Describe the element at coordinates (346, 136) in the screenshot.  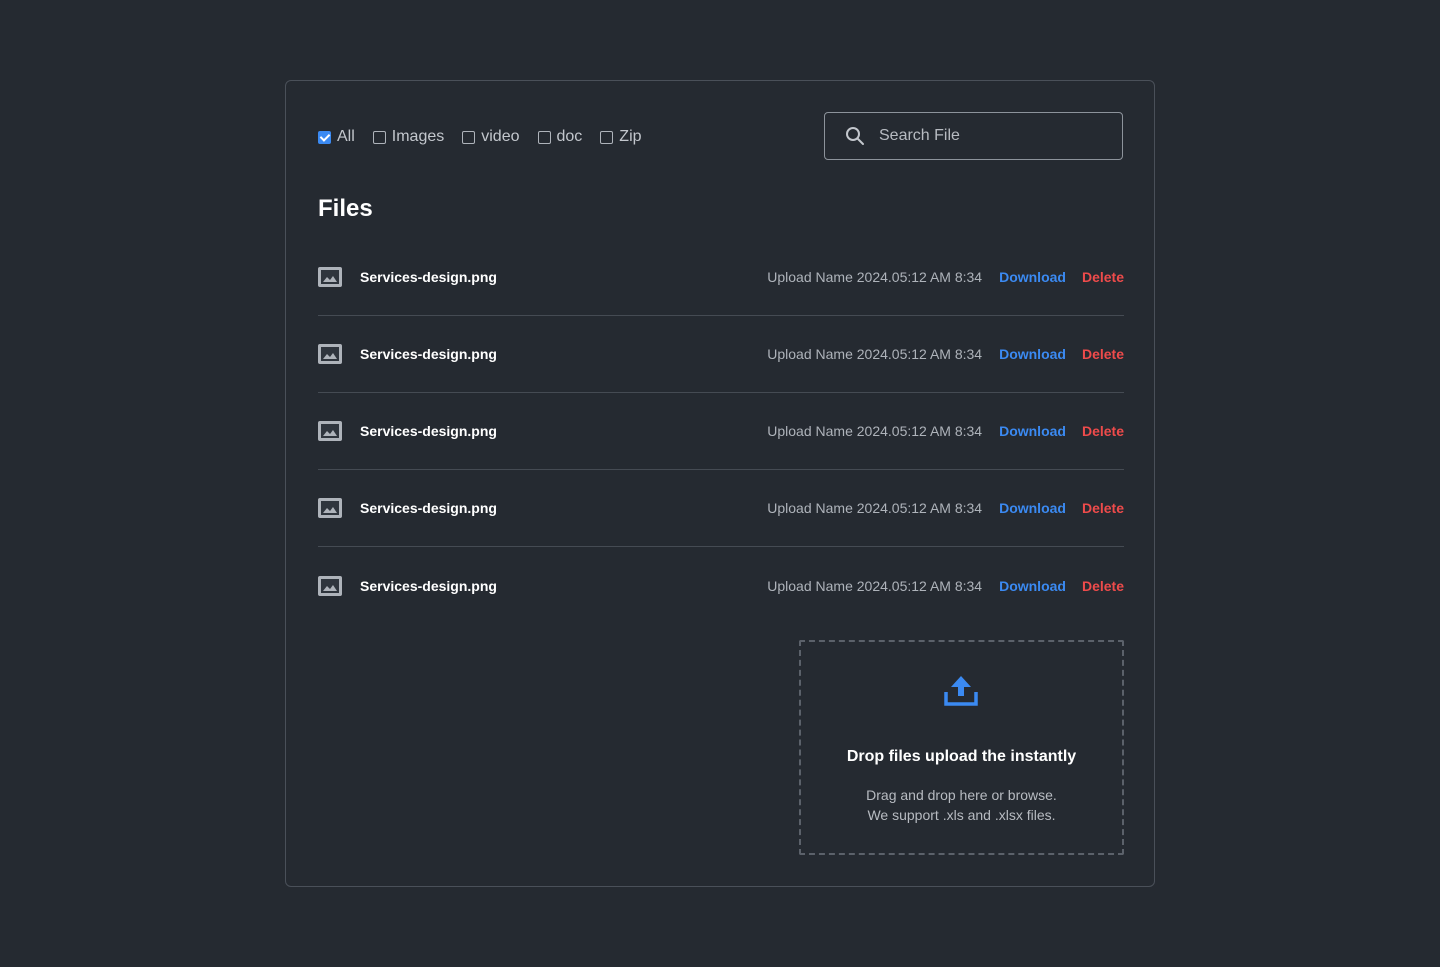
I see `filter-label: All` at that location.